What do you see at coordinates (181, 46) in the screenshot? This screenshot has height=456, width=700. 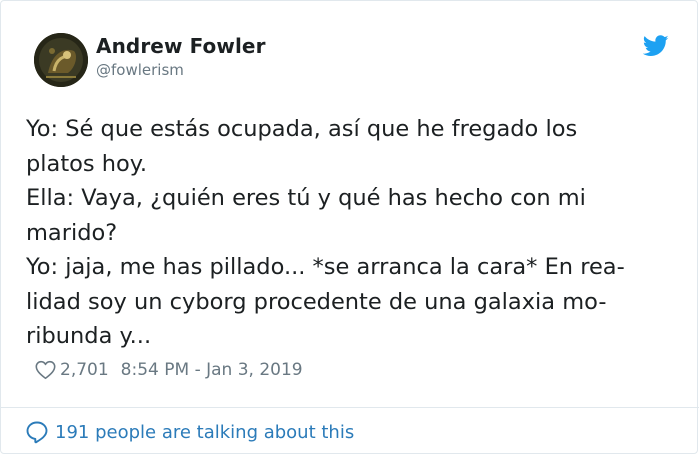 I see `author-name: Andrew Fowler` at bounding box center [181, 46].